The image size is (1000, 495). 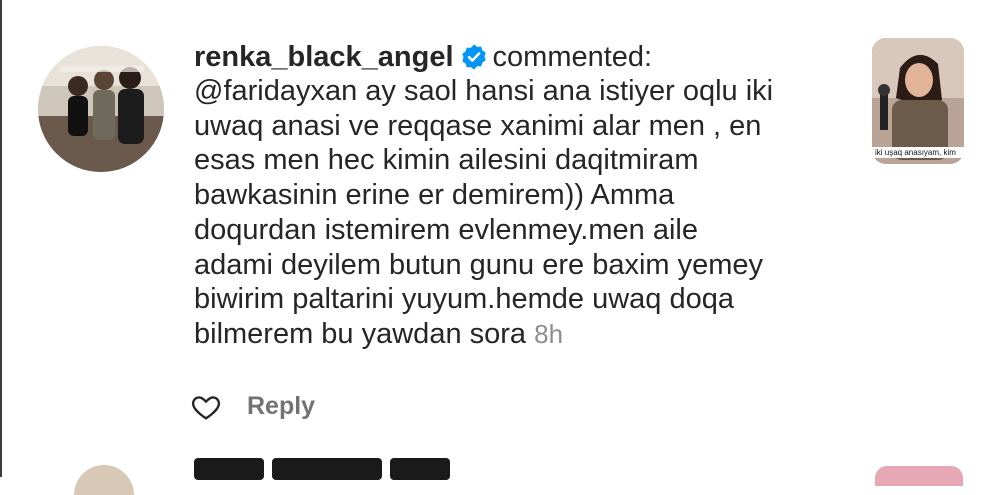 What do you see at coordinates (434, 195) in the screenshot?
I see `comment-line: bawkasinin erine er demirem)) Amma` at bounding box center [434, 195].